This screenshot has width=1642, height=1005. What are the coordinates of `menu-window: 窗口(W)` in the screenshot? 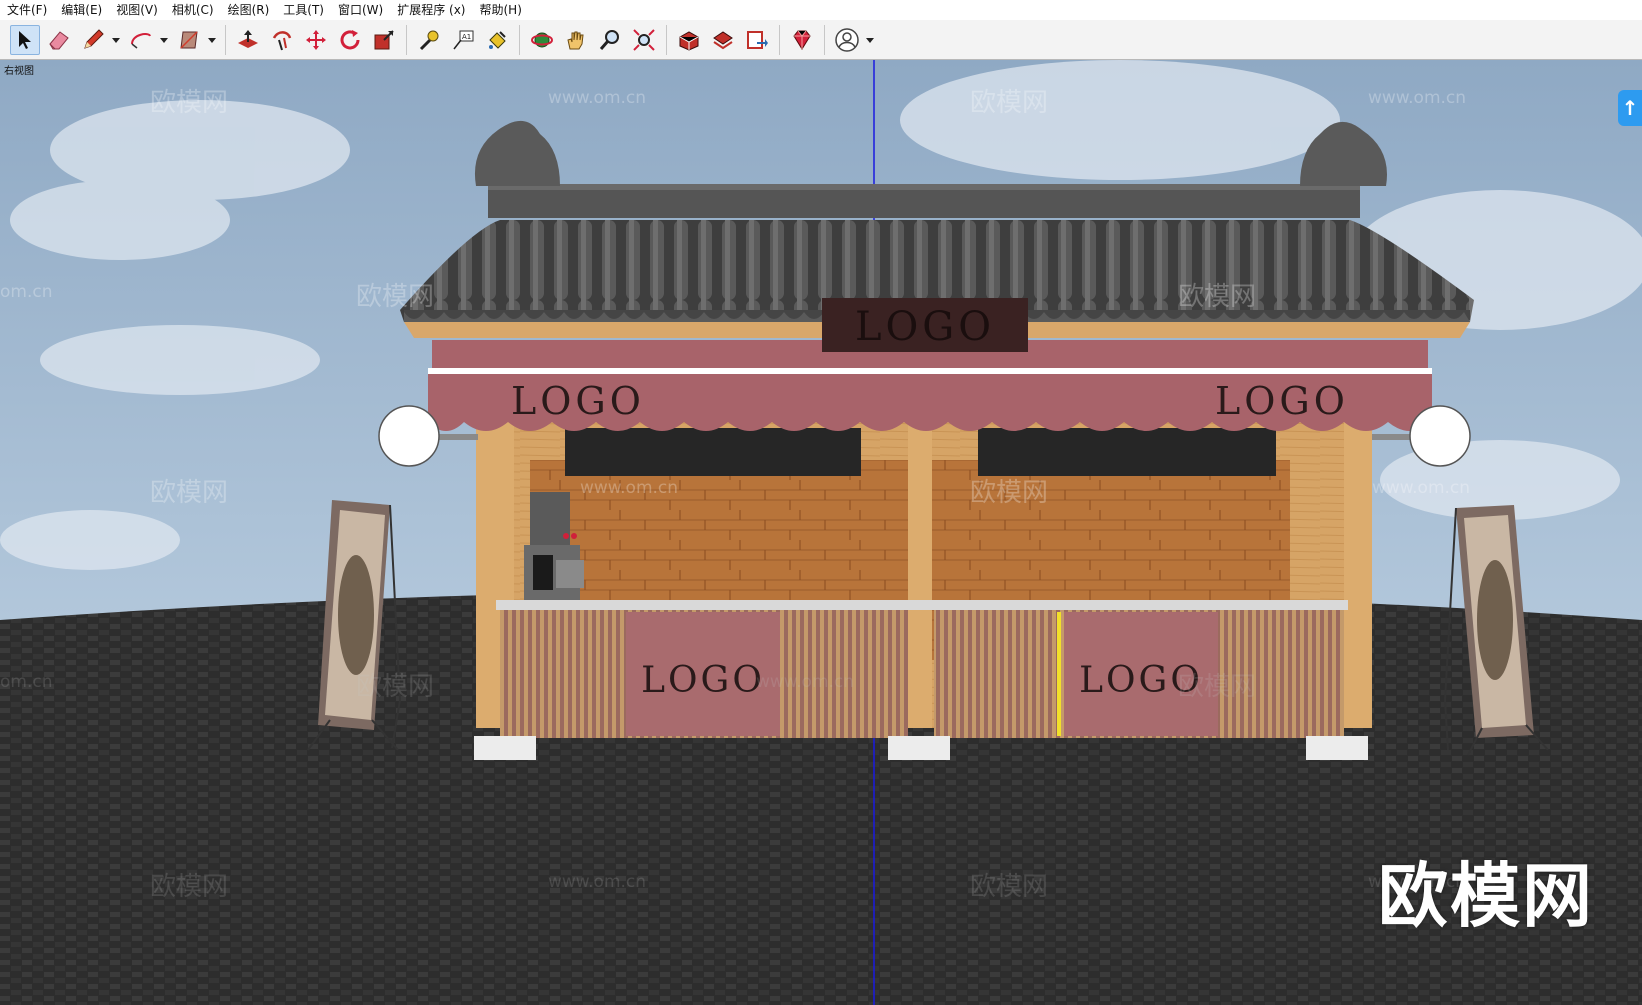 It's located at (360, 10).